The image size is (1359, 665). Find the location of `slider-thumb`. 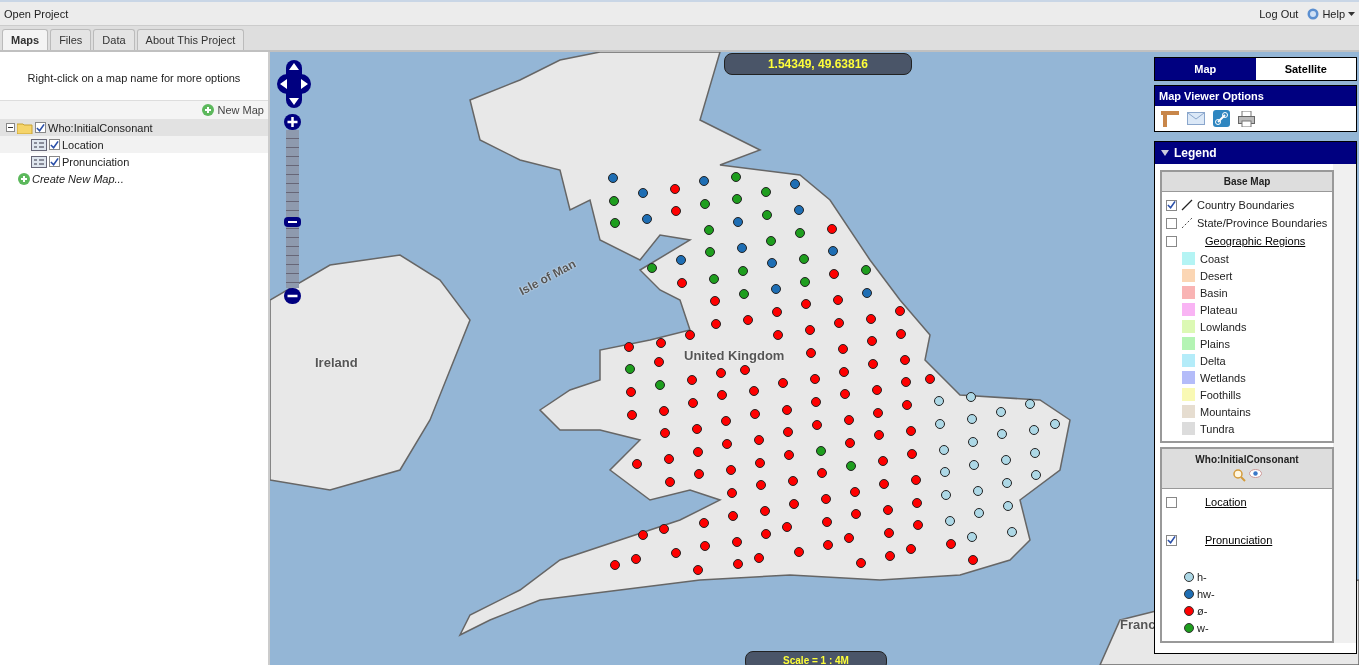

slider-thumb is located at coordinates (292, 221).